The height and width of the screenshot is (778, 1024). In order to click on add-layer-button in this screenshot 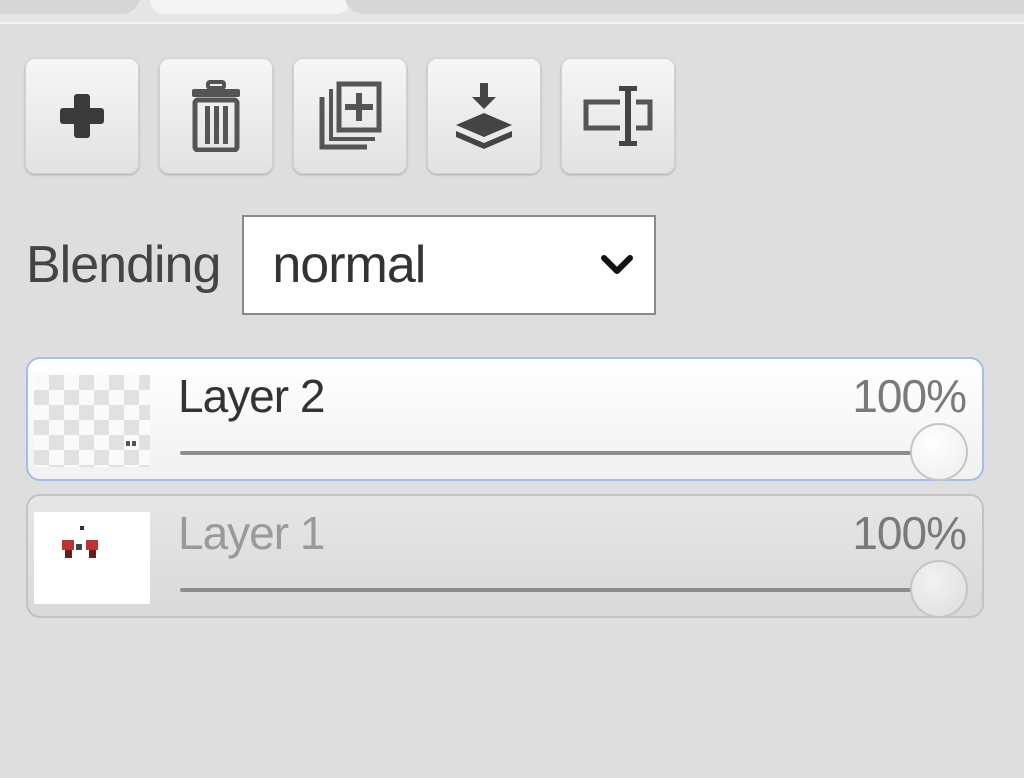, I will do `click(82, 116)`.